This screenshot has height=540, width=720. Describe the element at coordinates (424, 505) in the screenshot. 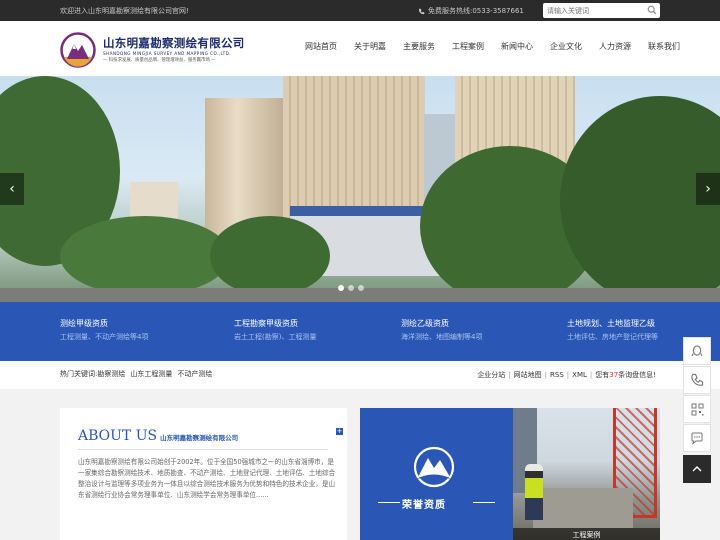

I see `honor-title: 荣誉资质` at that location.